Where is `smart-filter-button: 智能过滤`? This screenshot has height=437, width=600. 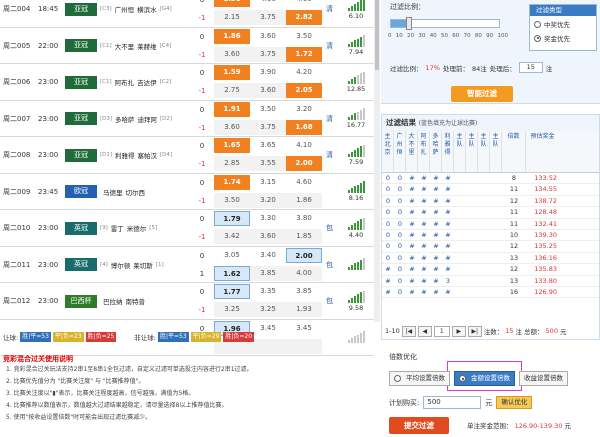
smart-filter-button: 智能过滤 is located at coordinates (482, 94).